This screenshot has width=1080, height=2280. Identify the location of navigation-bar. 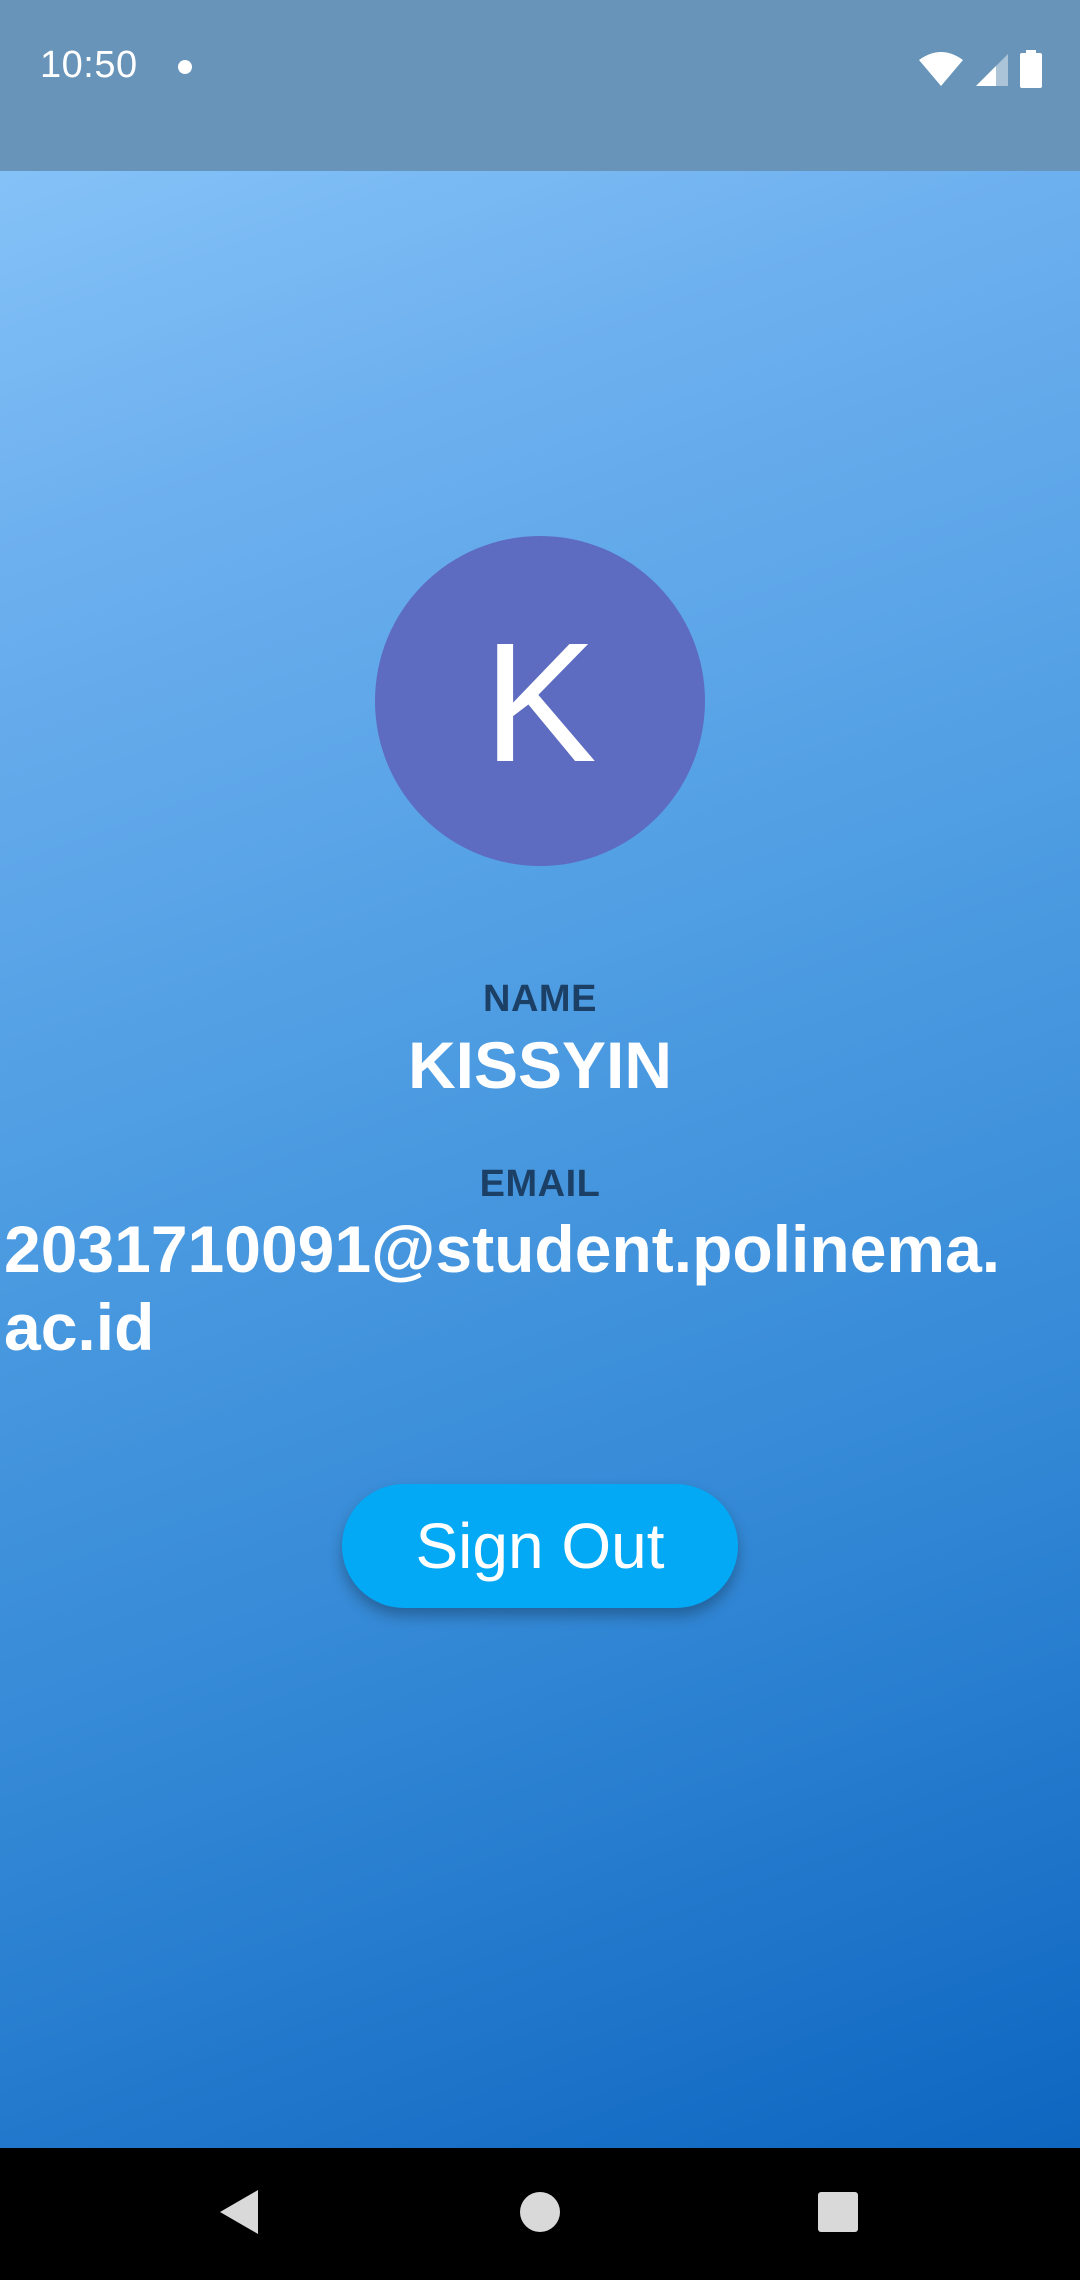
(540, 2214).